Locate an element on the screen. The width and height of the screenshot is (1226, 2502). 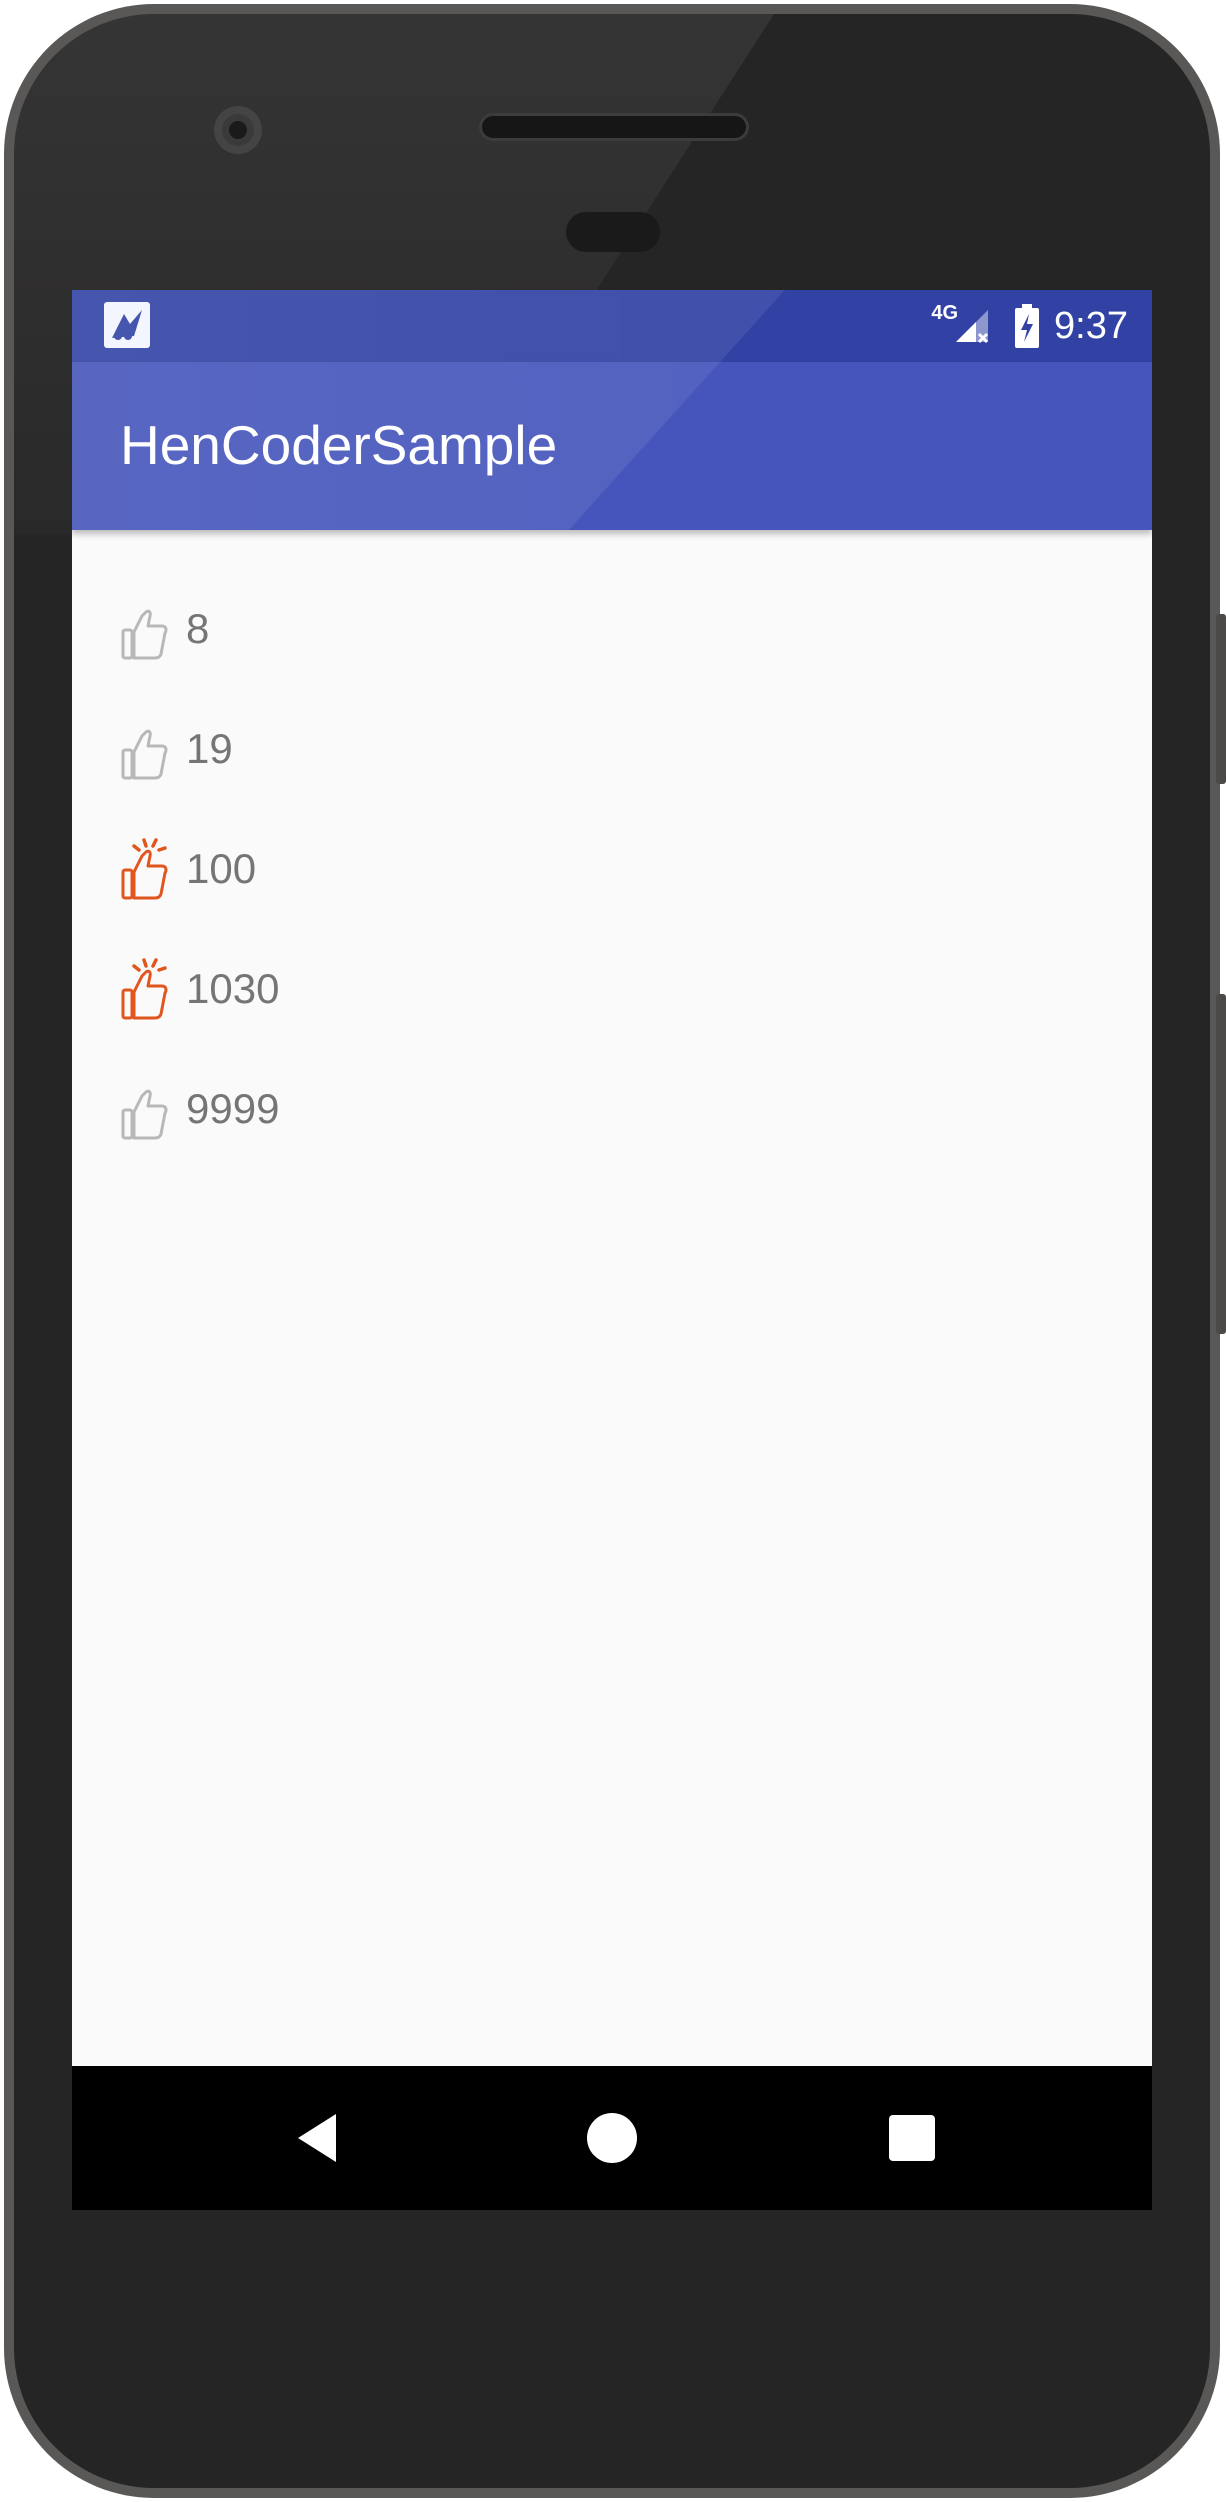
like-row: 19 is located at coordinates (176, 749).